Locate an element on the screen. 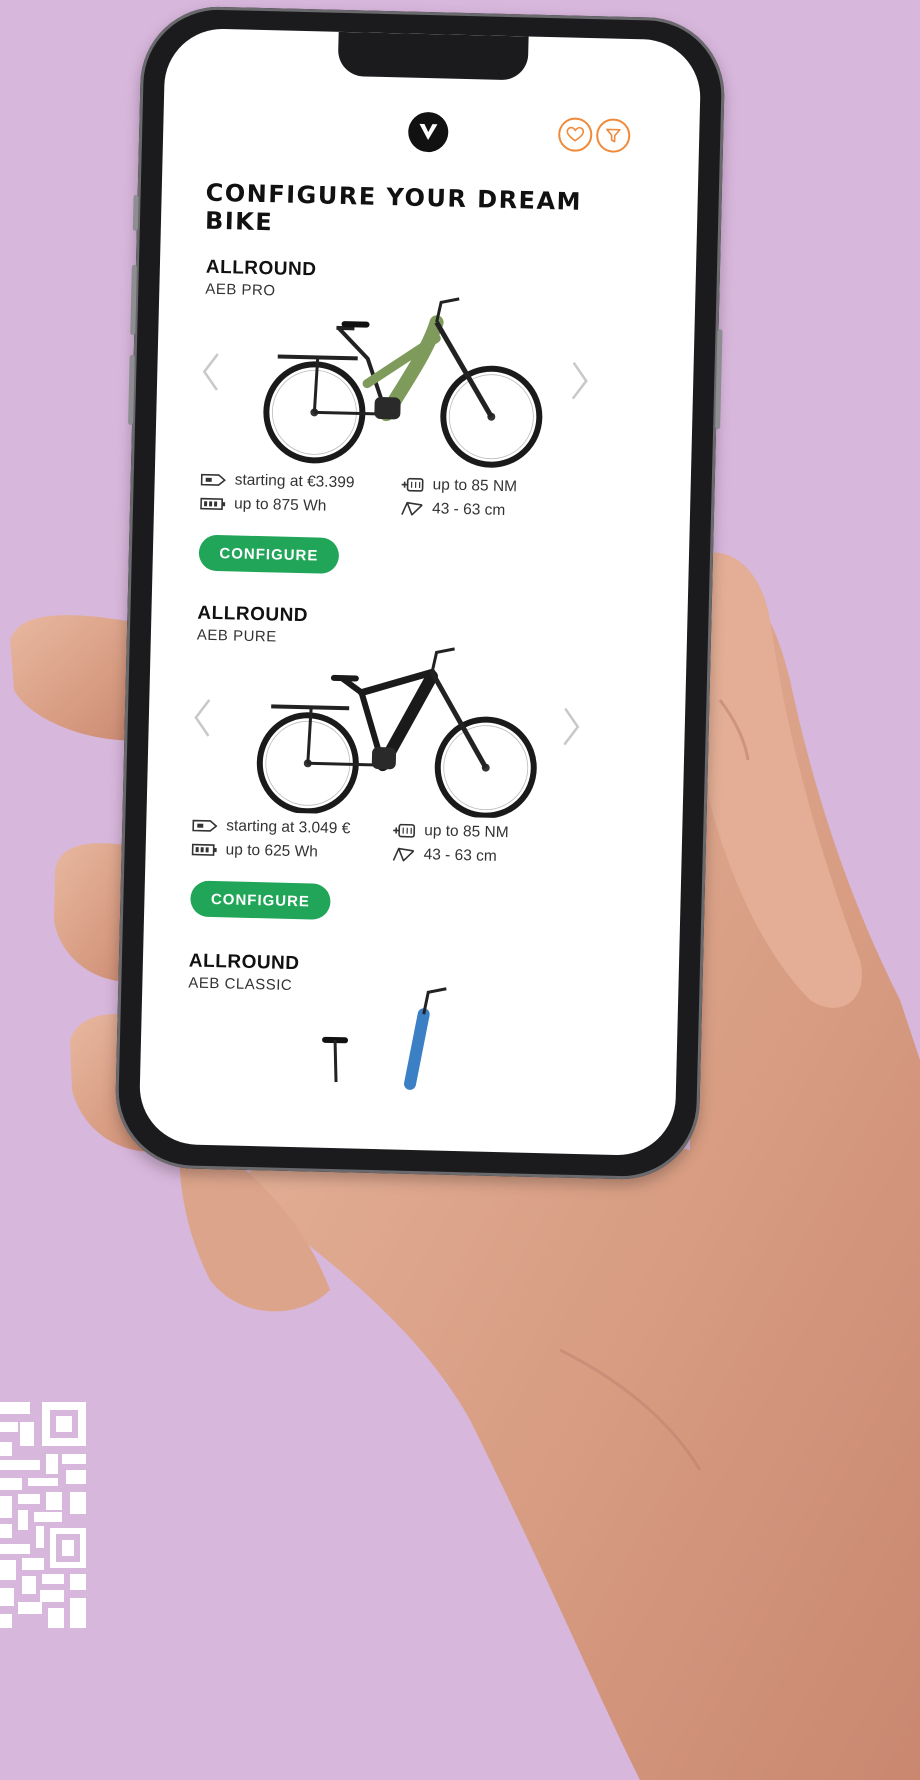 The height and width of the screenshot is (1780, 920). price-spec: starting at €3.399 is located at coordinates (277, 482).